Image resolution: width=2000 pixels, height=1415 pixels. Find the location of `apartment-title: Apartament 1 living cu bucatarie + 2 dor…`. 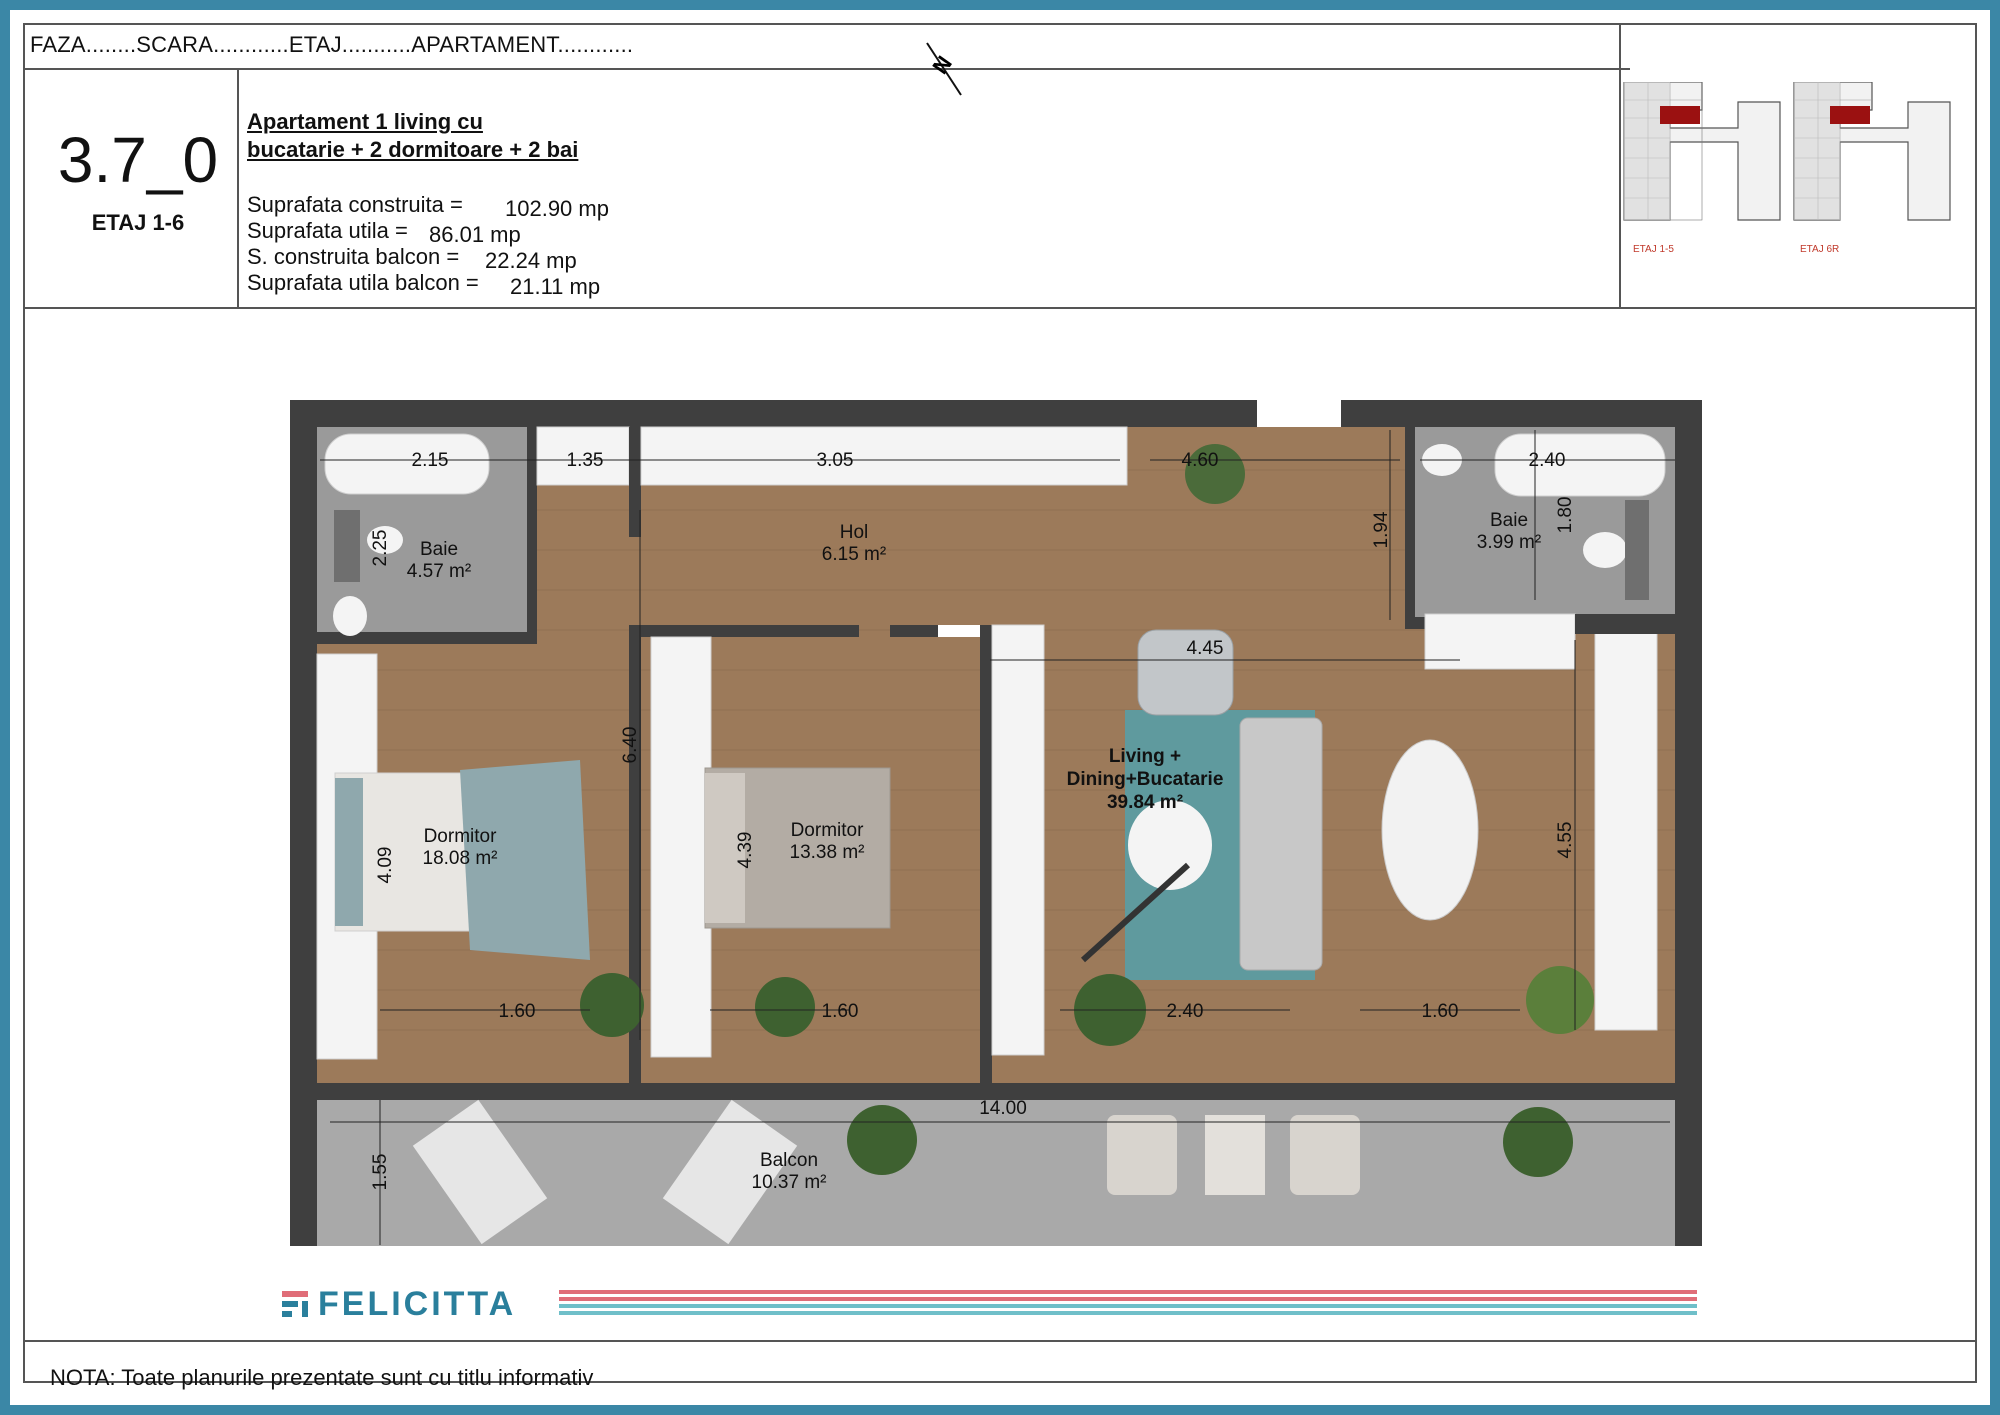

apartment-title: Apartament 1 living cu bucatarie + 2 dor… is located at coordinates (412, 136).